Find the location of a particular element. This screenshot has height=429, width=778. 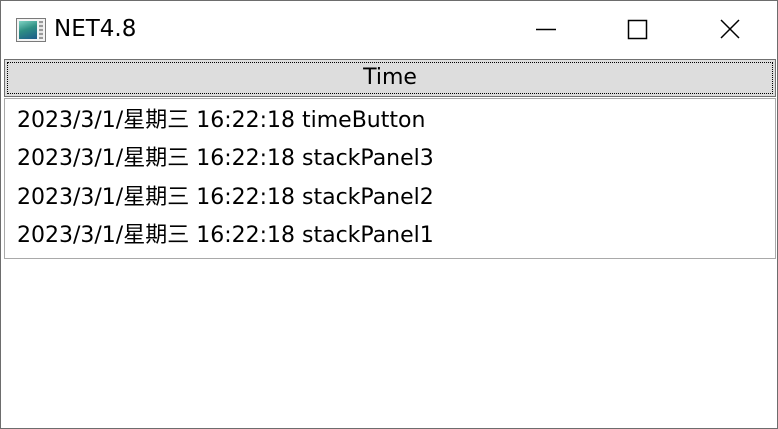

time-button: Time is located at coordinates (390, 78).